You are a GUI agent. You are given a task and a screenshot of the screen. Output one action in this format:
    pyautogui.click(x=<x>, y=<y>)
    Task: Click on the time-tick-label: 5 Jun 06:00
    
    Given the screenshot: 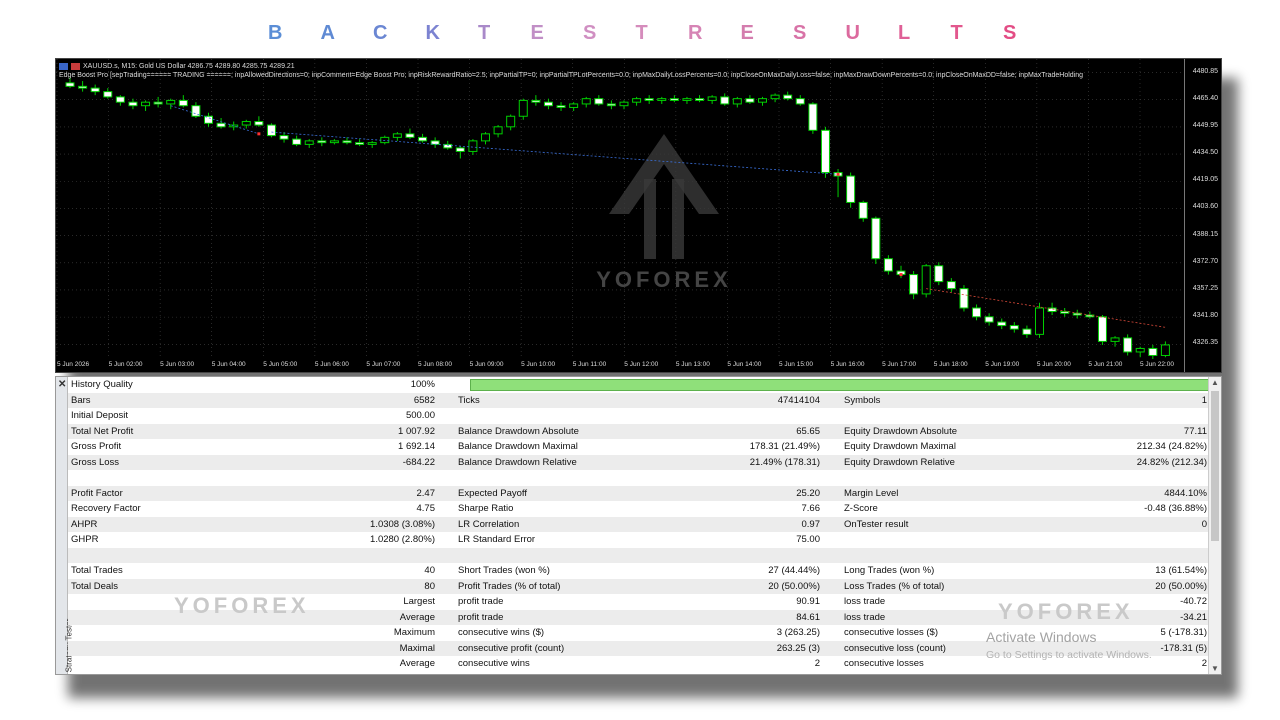 What is the action you would take?
    pyautogui.click(x=331, y=364)
    